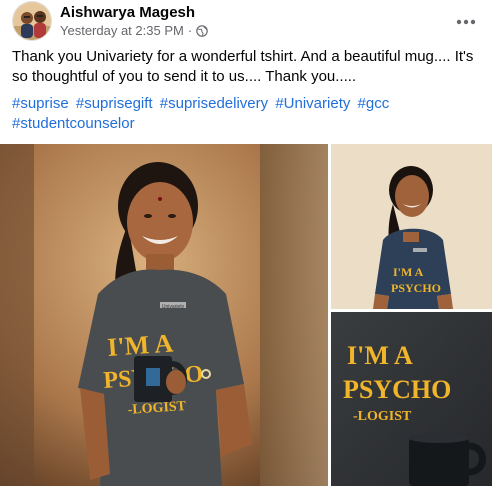 The width and height of the screenshot is (492, 486). Describe the element at coordinates (248, 22) in the screenshot. I see `post-header: Aishwarya Magesh Yesterday at 2:35 PM ·` at that location.